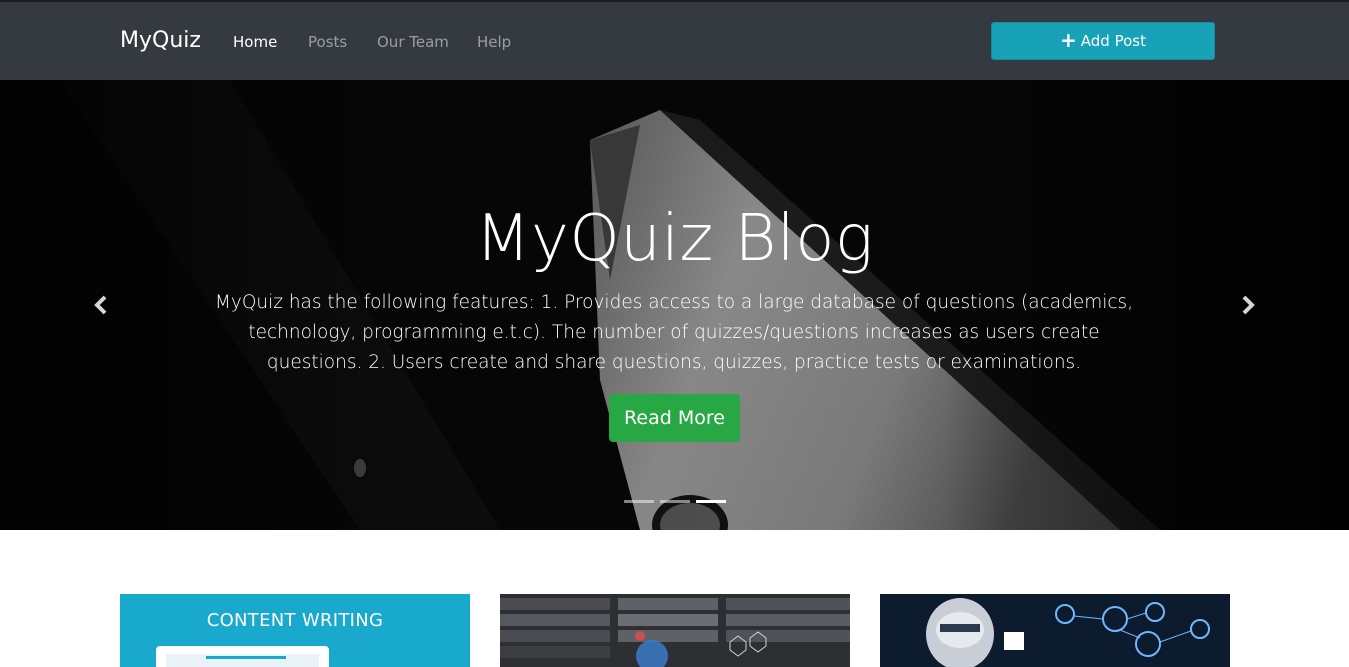  Describe the element at coordinates (242, 656) in the screenshot. I see `laptop-illustration` at that location.